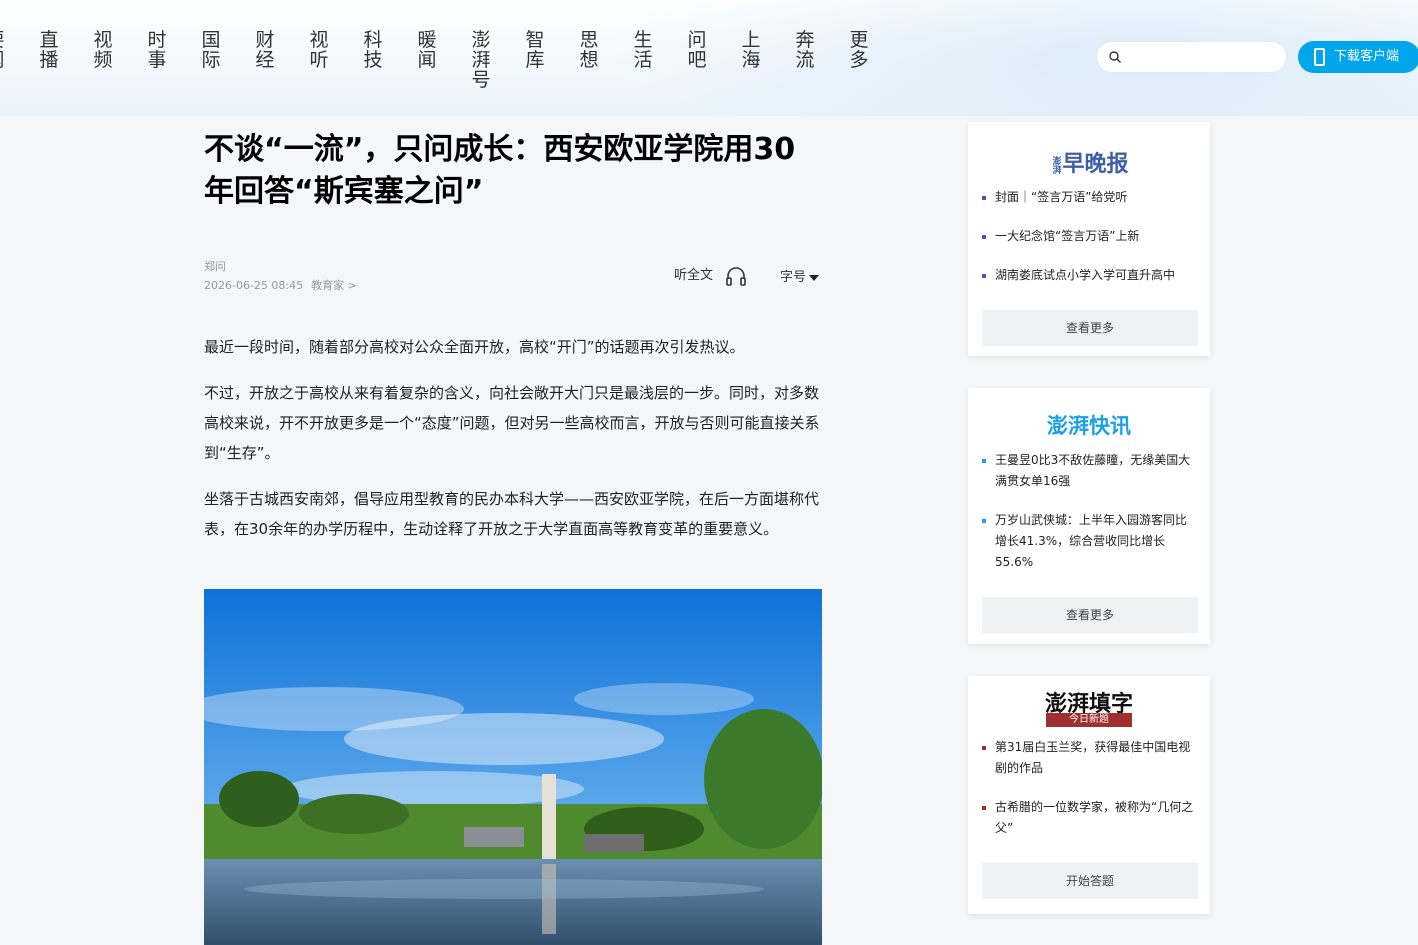  Describe the element at coordinates (751, 50) in the screenshot. I see `nav-item-shanghai: 上海` at that location.